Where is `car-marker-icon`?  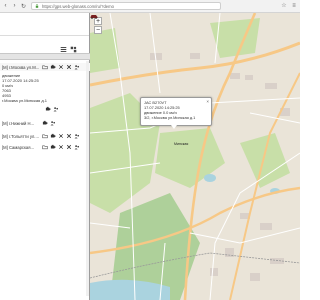 car-marker-icon is located at coordinates (94, 16).